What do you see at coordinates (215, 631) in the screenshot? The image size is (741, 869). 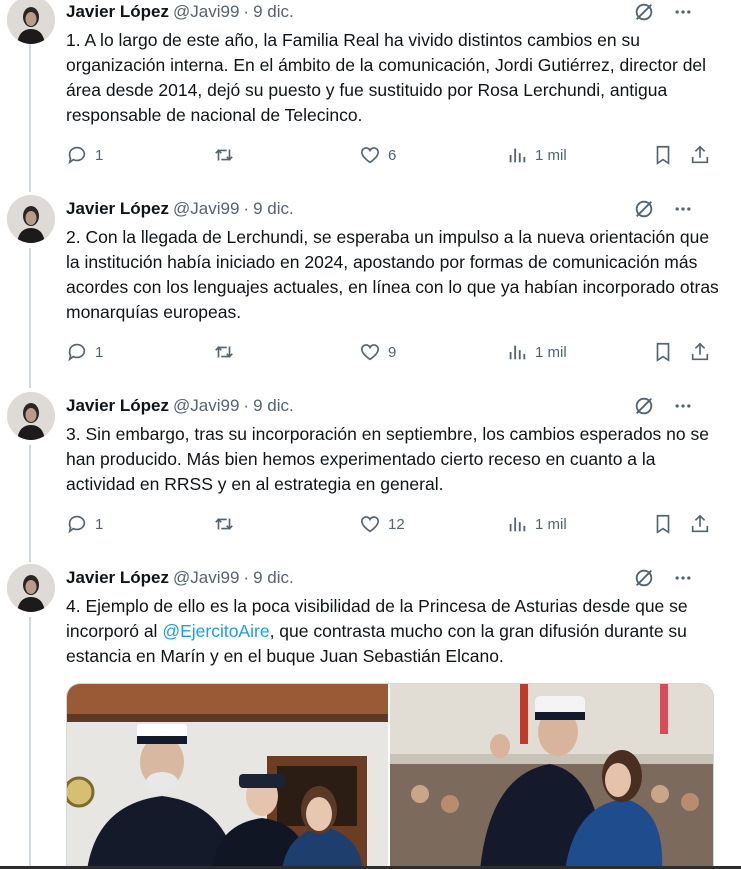 I see `mention-link: @EjercitoAire` at bounding box center [215, 631].